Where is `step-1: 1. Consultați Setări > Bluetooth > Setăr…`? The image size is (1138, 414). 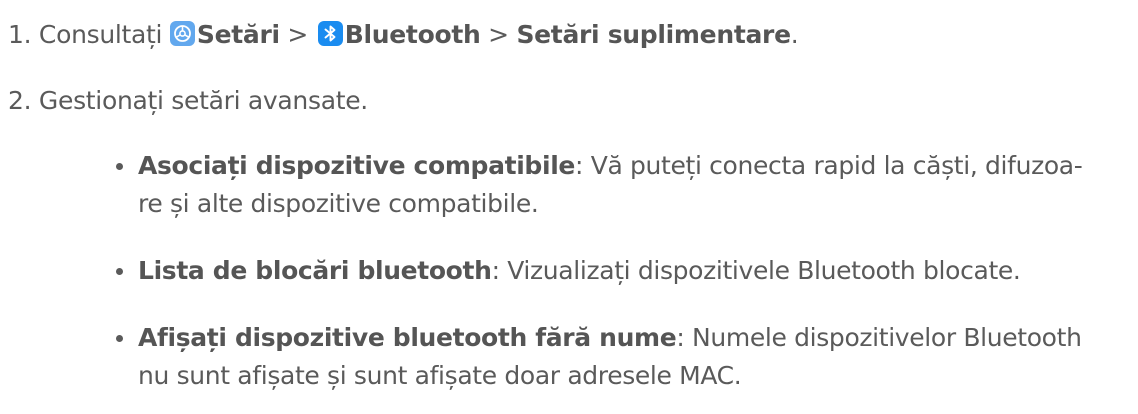
step-1: 1. Consultați Setări > Bluetooth > Setăr… is located at coordinates (403, 35).